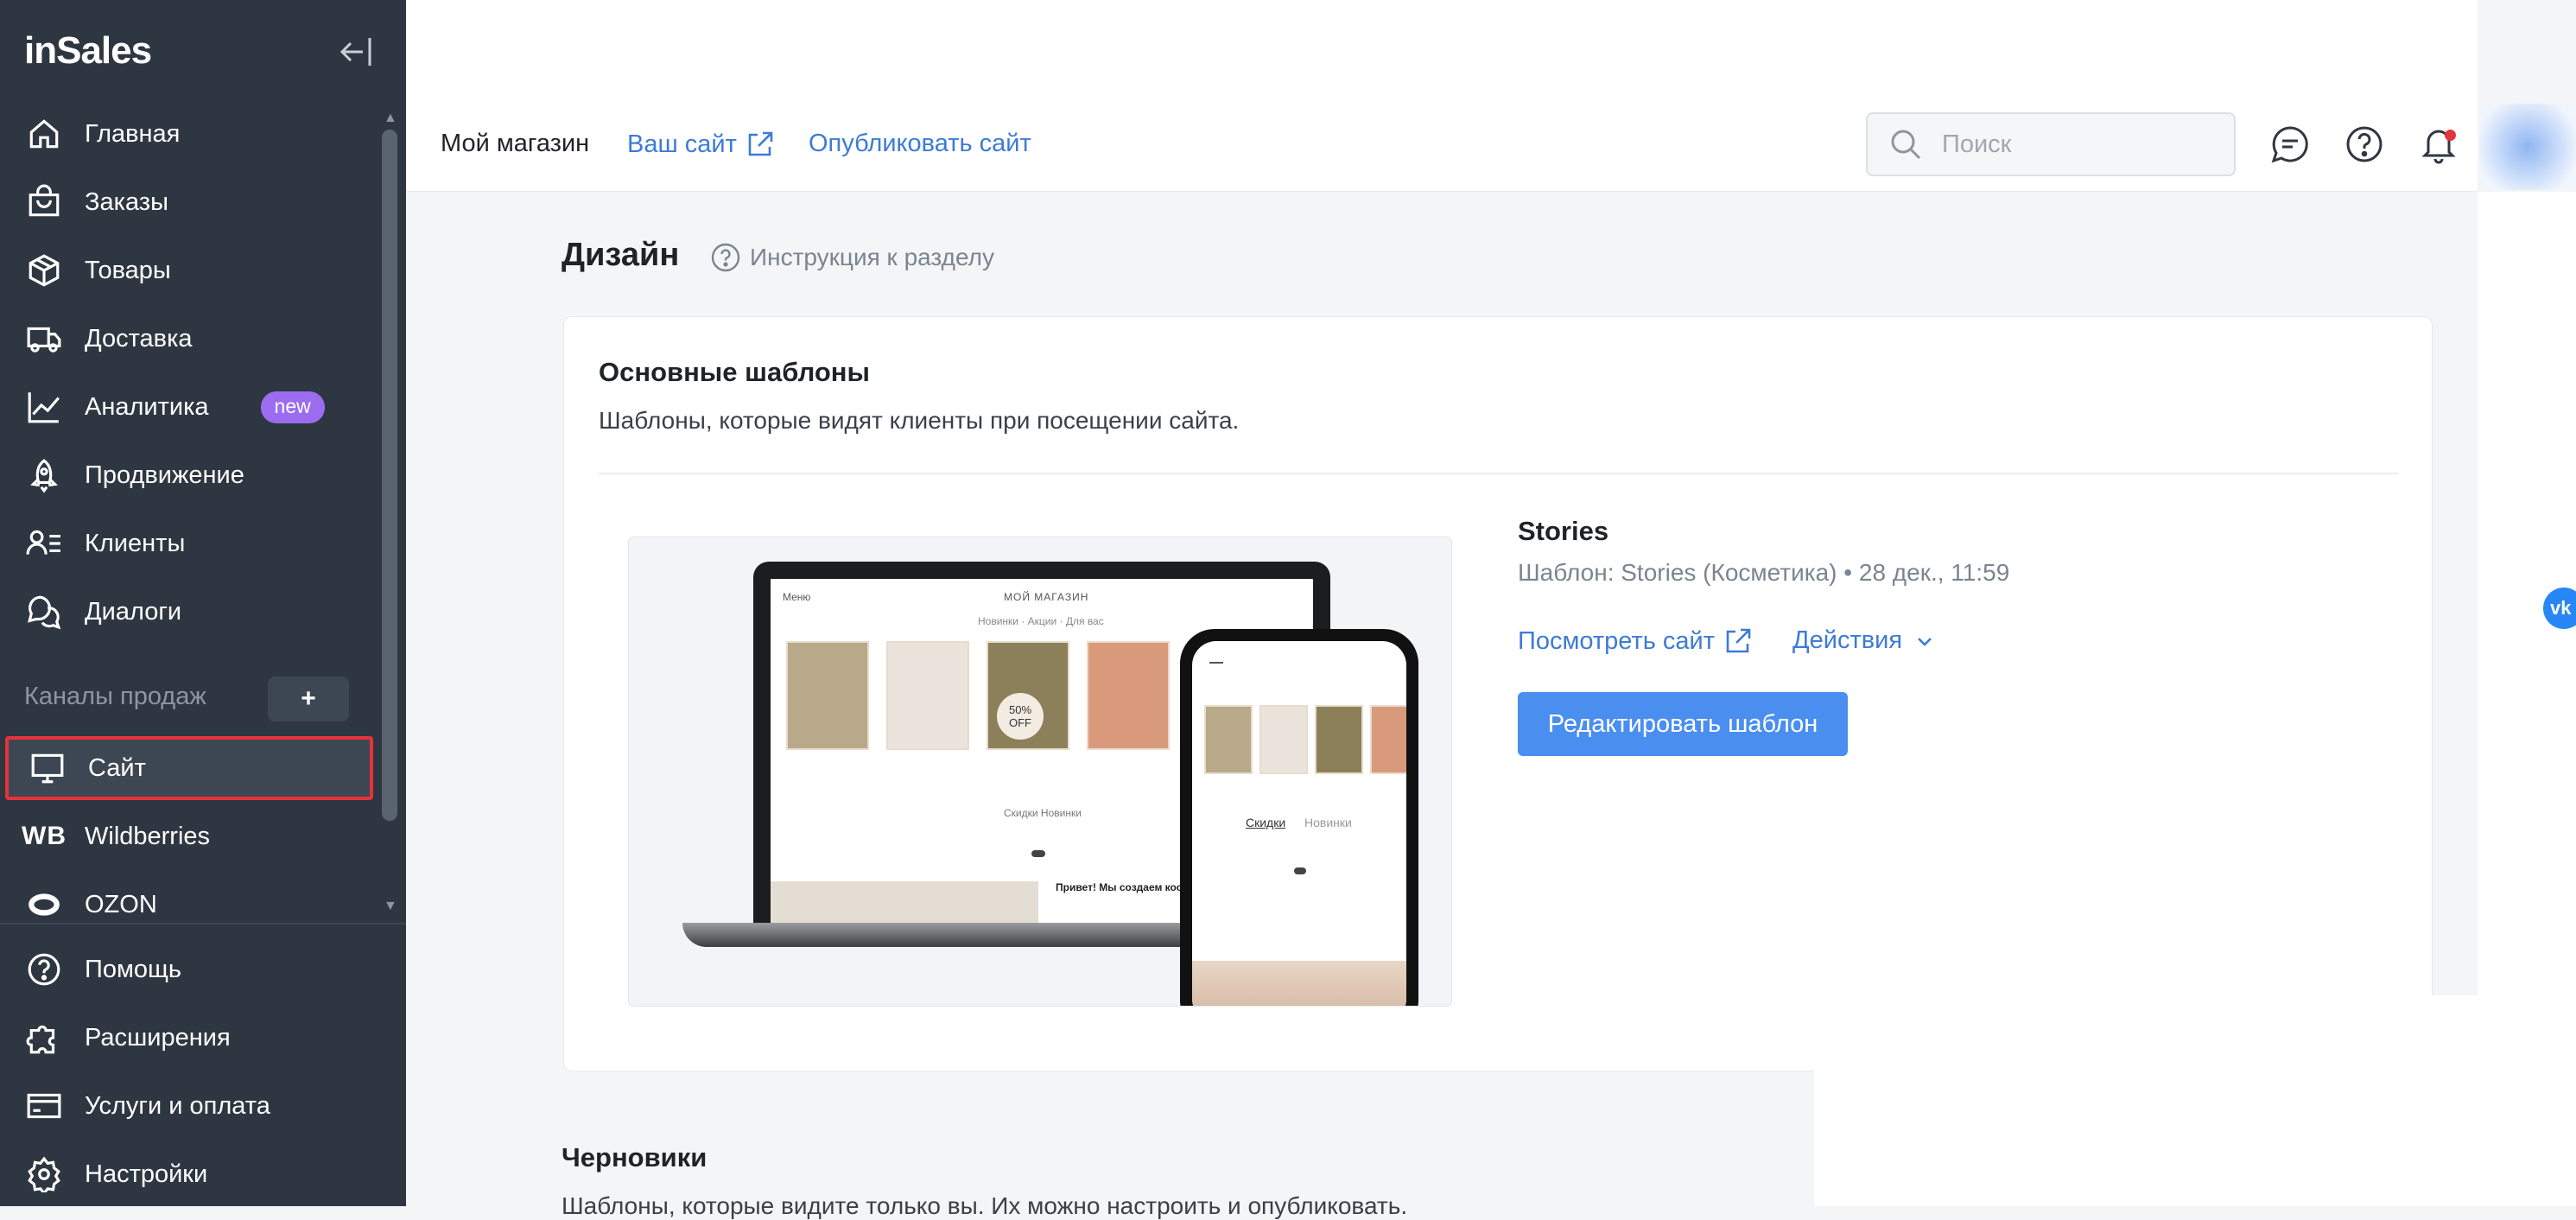  What do you see at coordinates (88, 51) in the screenshot?
I see `logo: inSales` at bounding box center [88, 51].